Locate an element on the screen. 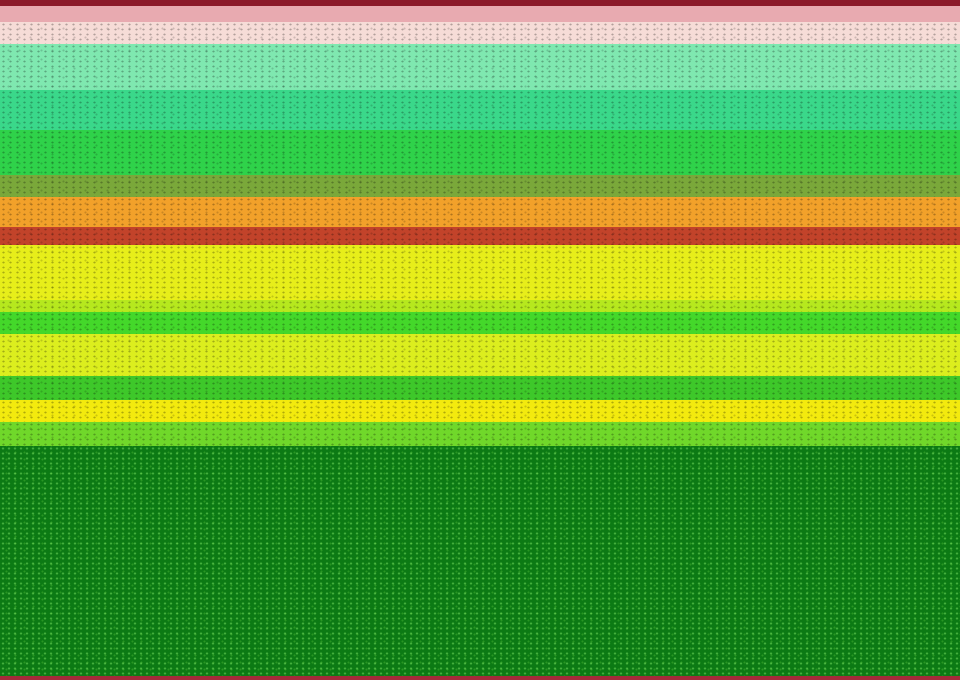 This screenshot has width=960, height=680. band-green-d is located at coordinates (480, 434).